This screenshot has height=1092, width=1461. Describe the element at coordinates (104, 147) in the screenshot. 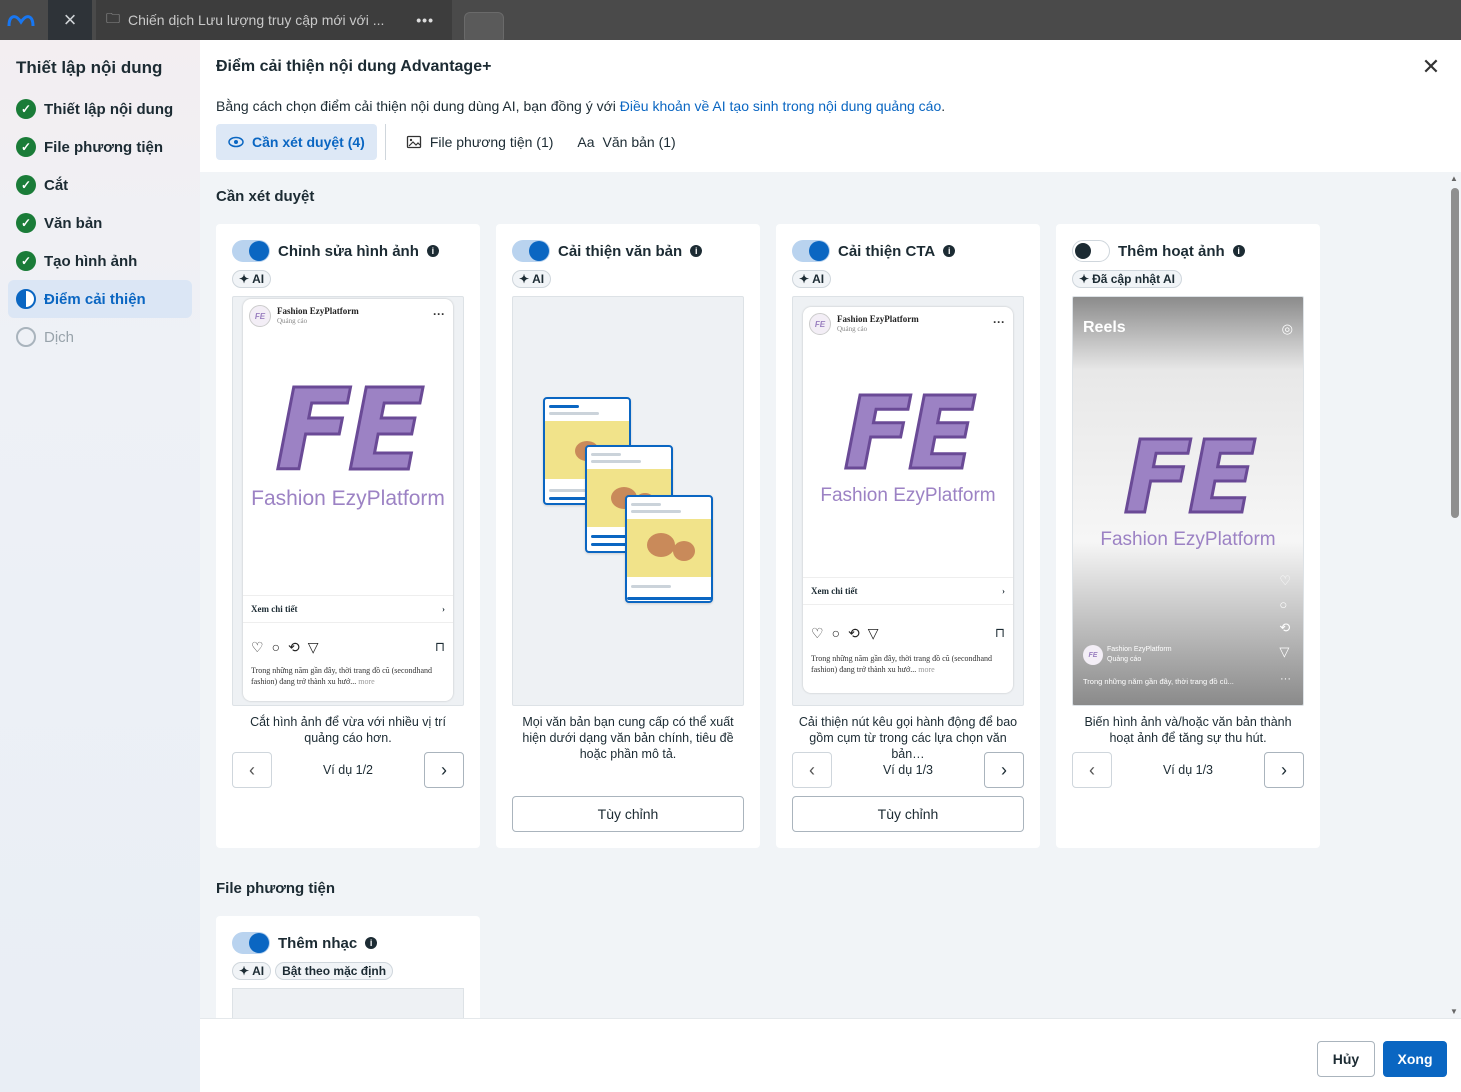

I see `step-label: File phương tiện` at that location.